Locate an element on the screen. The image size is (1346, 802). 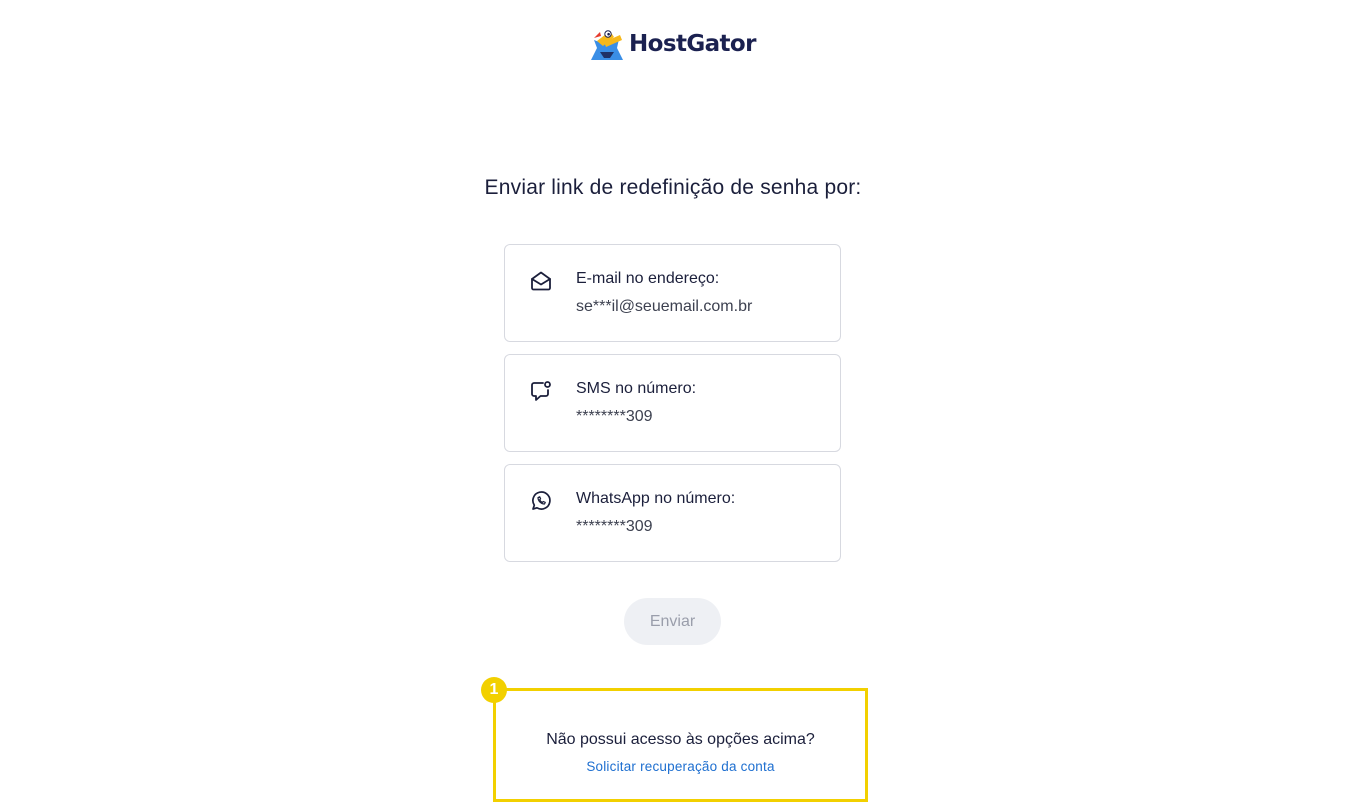
whatsapp-icon is located at coordinates (541, 500).